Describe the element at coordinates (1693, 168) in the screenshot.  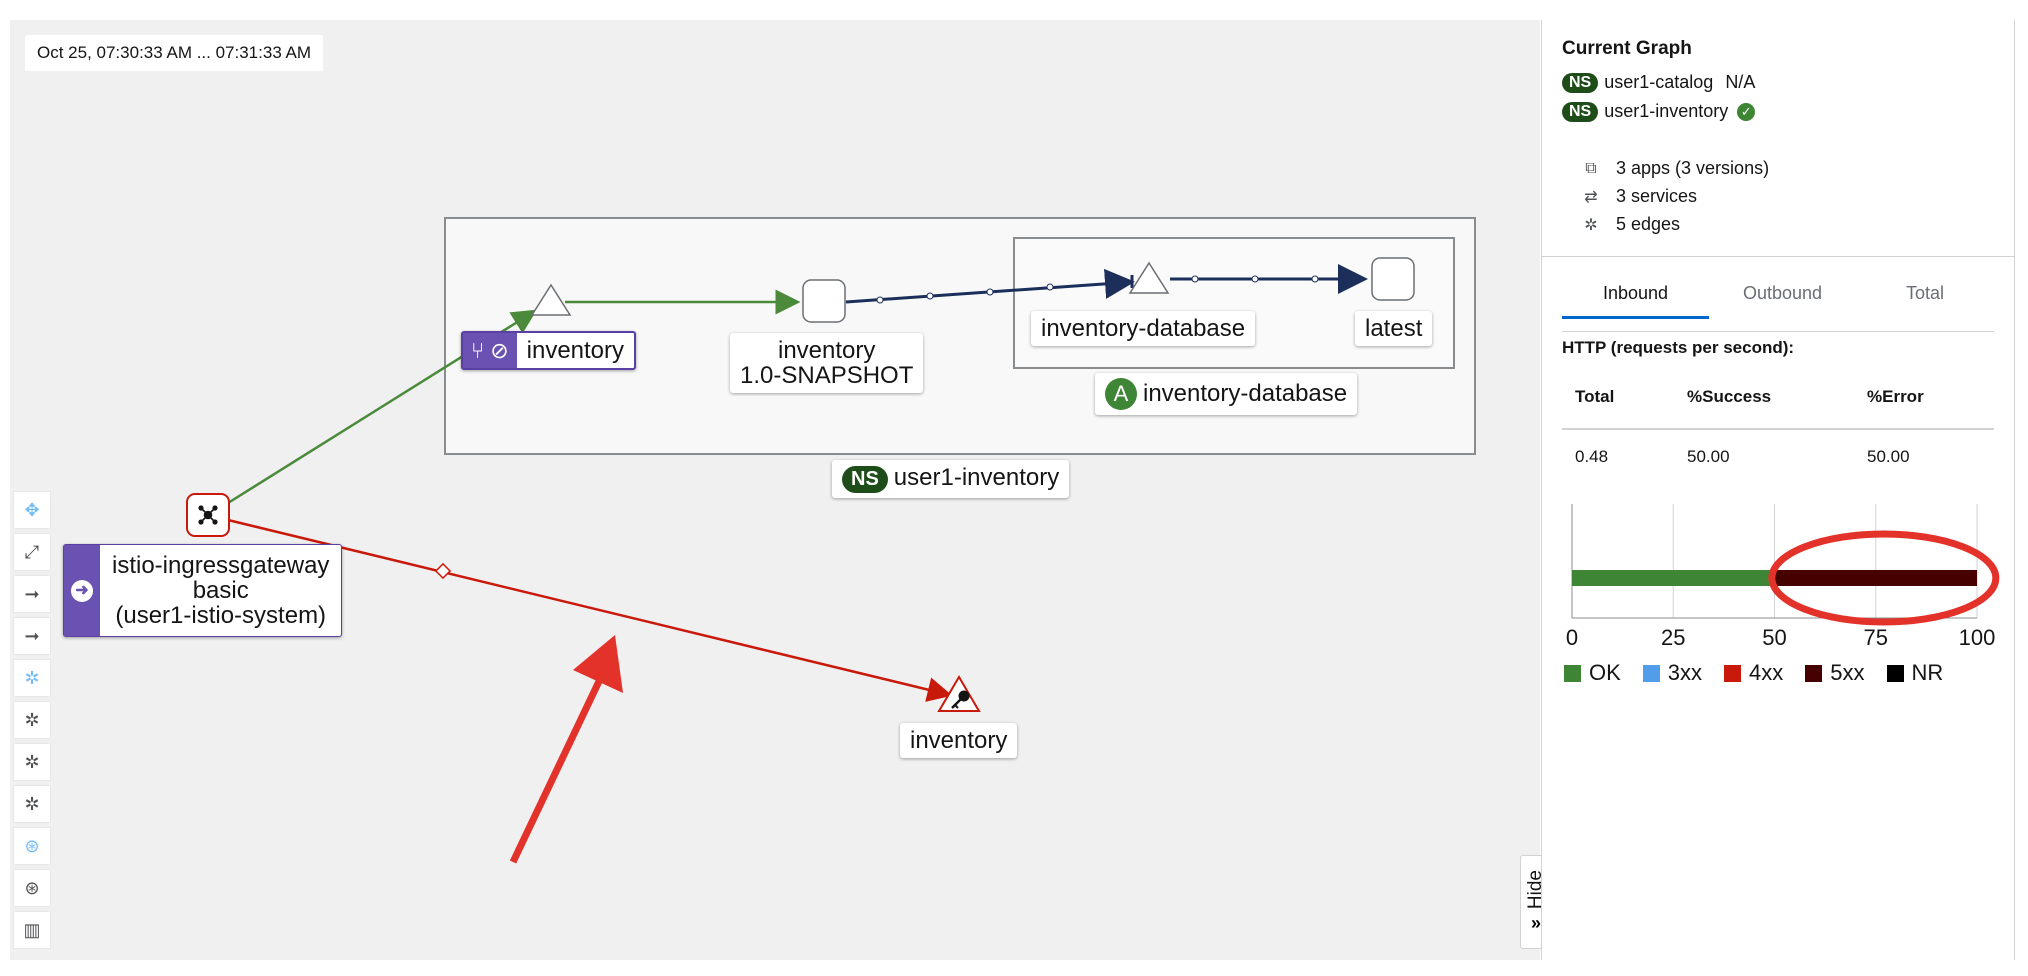
I see `apps-text: 3 apps (3 versions)` at that location.